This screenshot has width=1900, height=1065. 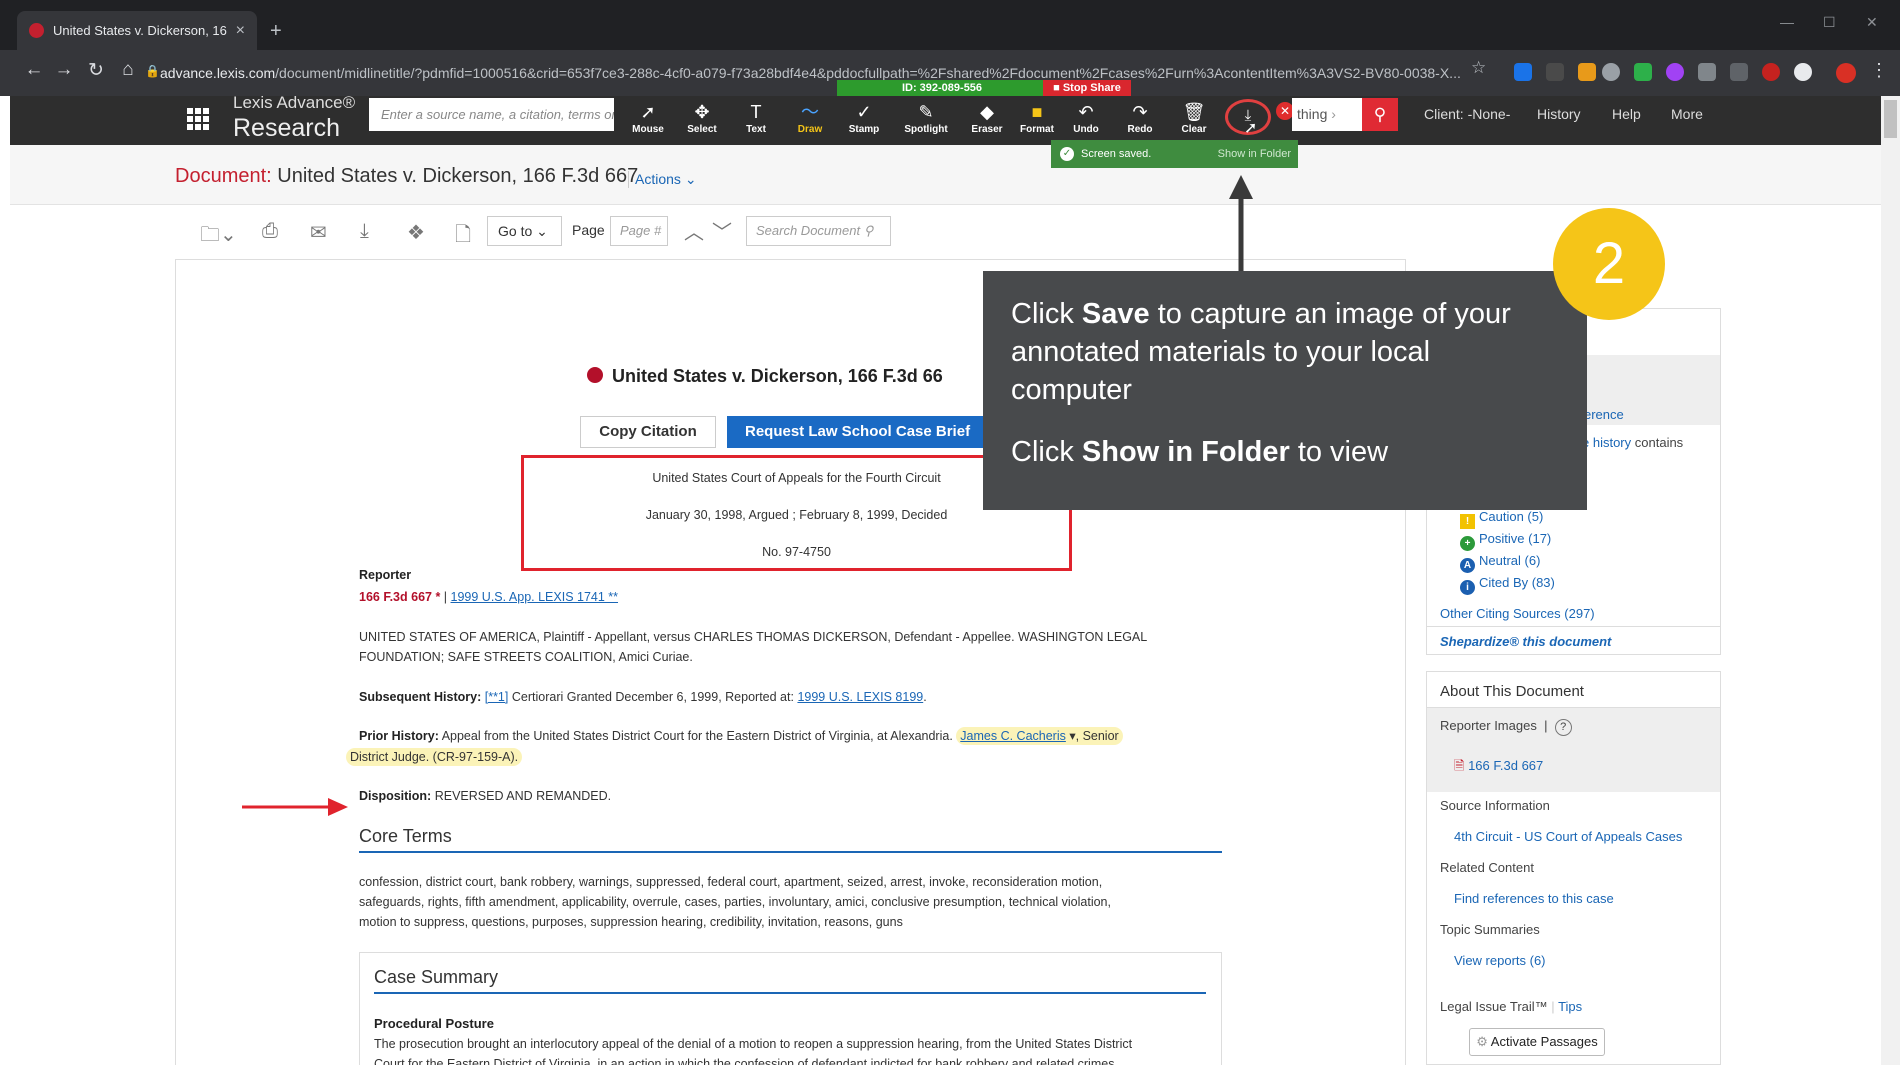 I want to click on window-close-icon: ✕, so click(x=1872, y=22).